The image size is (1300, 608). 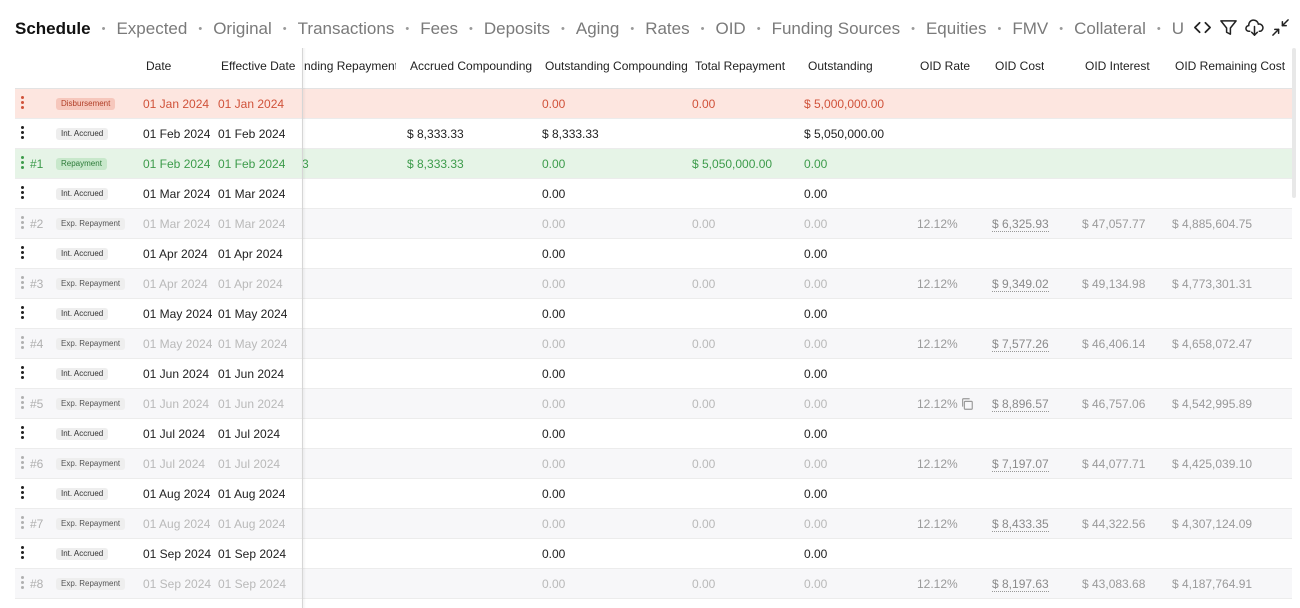 I want to click on date-cell: 01 Sep 2024, so click(x=177, y=584).